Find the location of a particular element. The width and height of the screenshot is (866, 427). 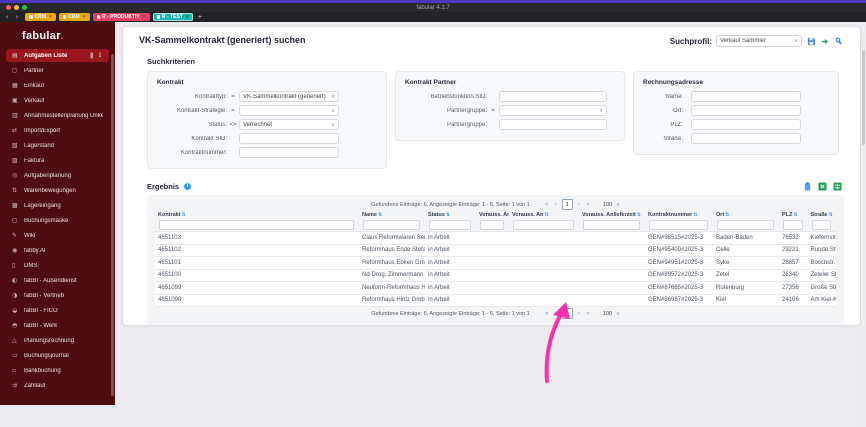

drag-handle-icon: ∥ is located at coordinates (91, 55).